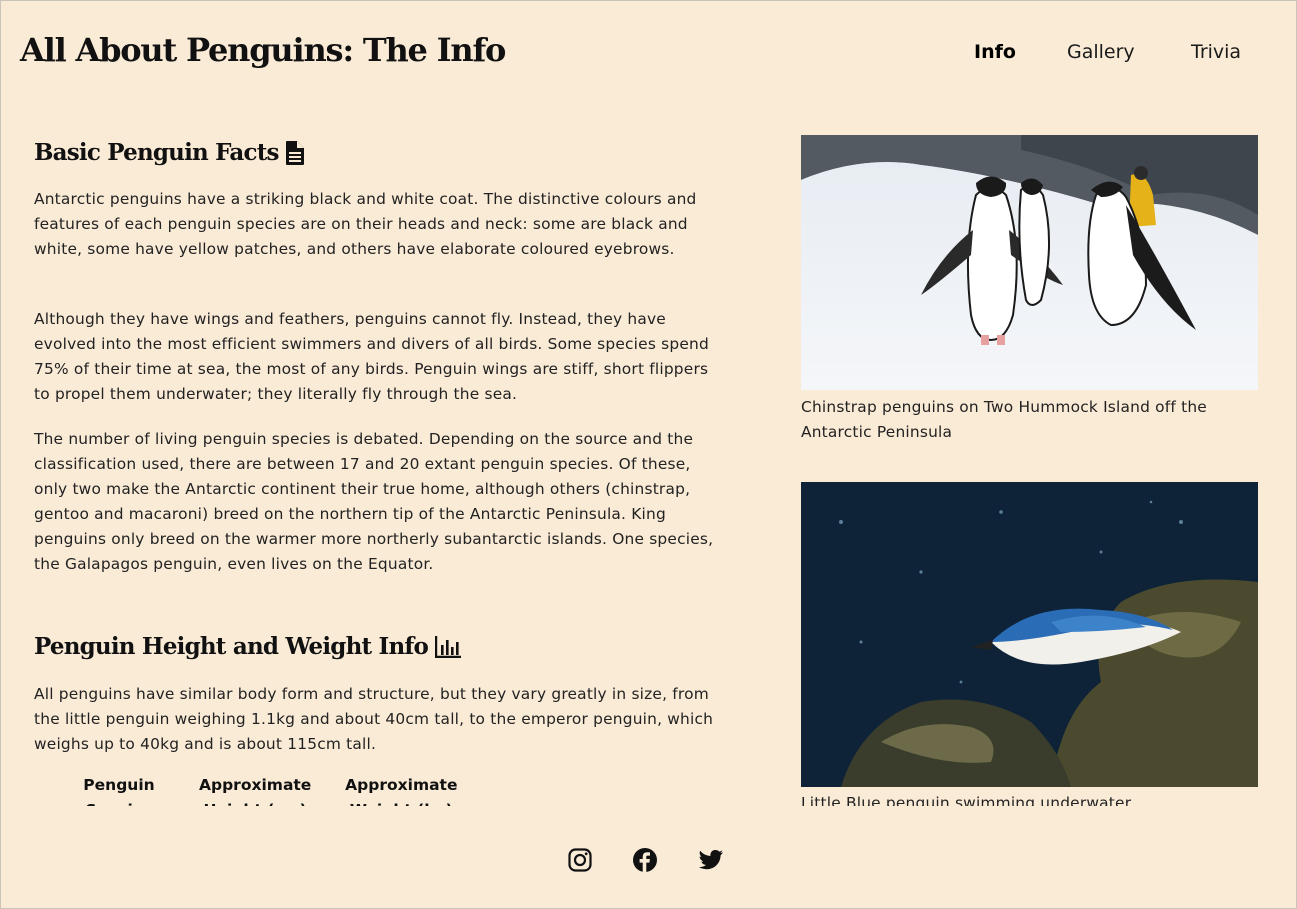 This screenshot has width=1297, height=909. I want to click on photo-caption-2: Little Blue penguin swimming underwater, so click(966, 800).